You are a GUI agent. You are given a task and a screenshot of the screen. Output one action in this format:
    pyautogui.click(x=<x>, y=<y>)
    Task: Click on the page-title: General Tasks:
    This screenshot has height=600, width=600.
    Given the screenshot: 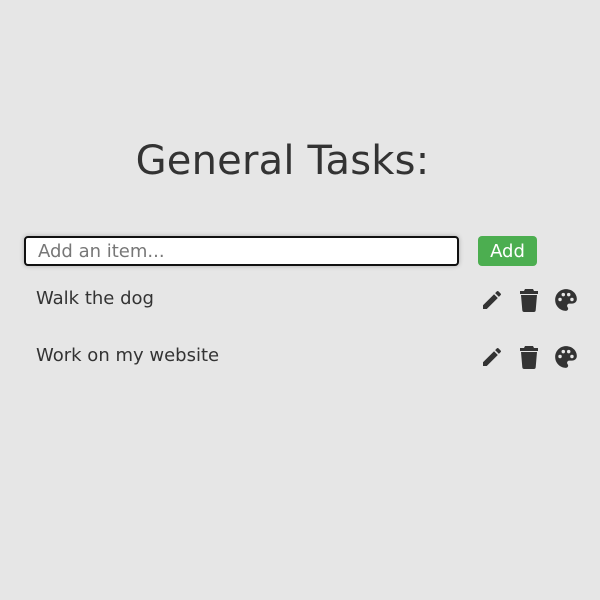 What is the action you would take?
    pyautogui.click(x=282, y=161)
    